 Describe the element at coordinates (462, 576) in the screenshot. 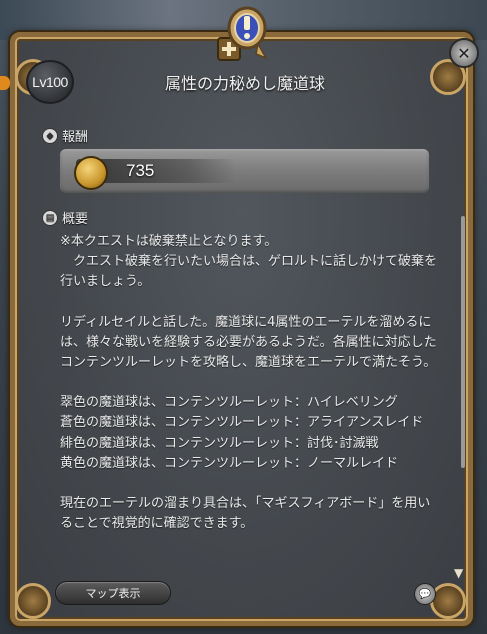

I see `expand-arrow-icon: ▼` at that location.